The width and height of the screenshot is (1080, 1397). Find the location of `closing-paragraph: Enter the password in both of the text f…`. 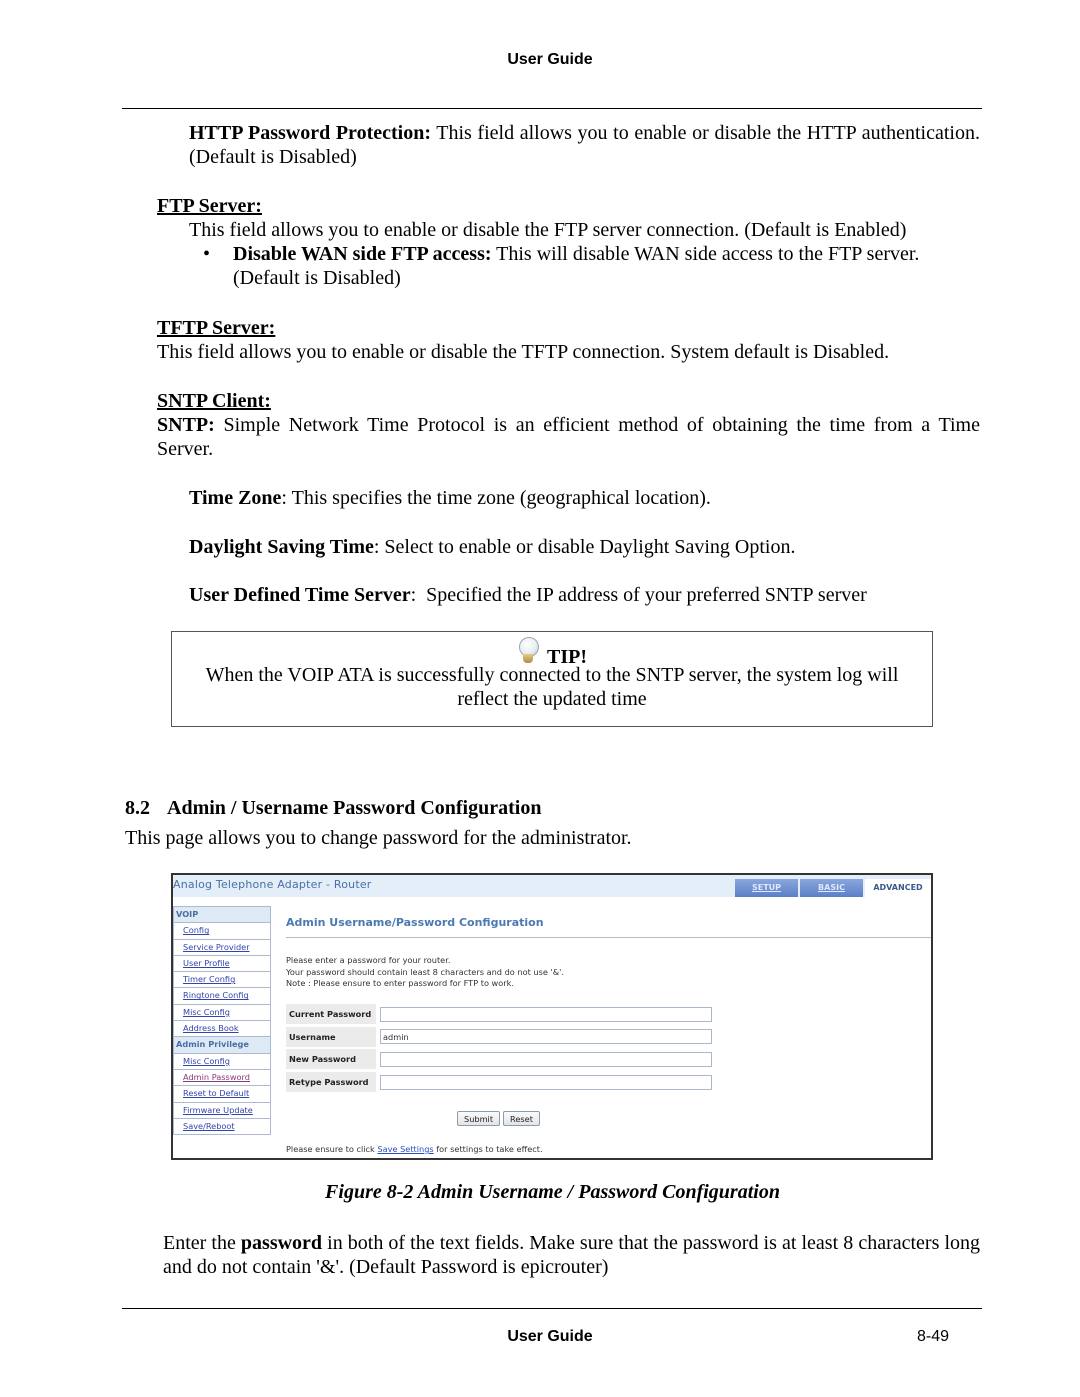

closing-paragraph: Enter the password in both of the text f… is located at coordinates (571, 1255).